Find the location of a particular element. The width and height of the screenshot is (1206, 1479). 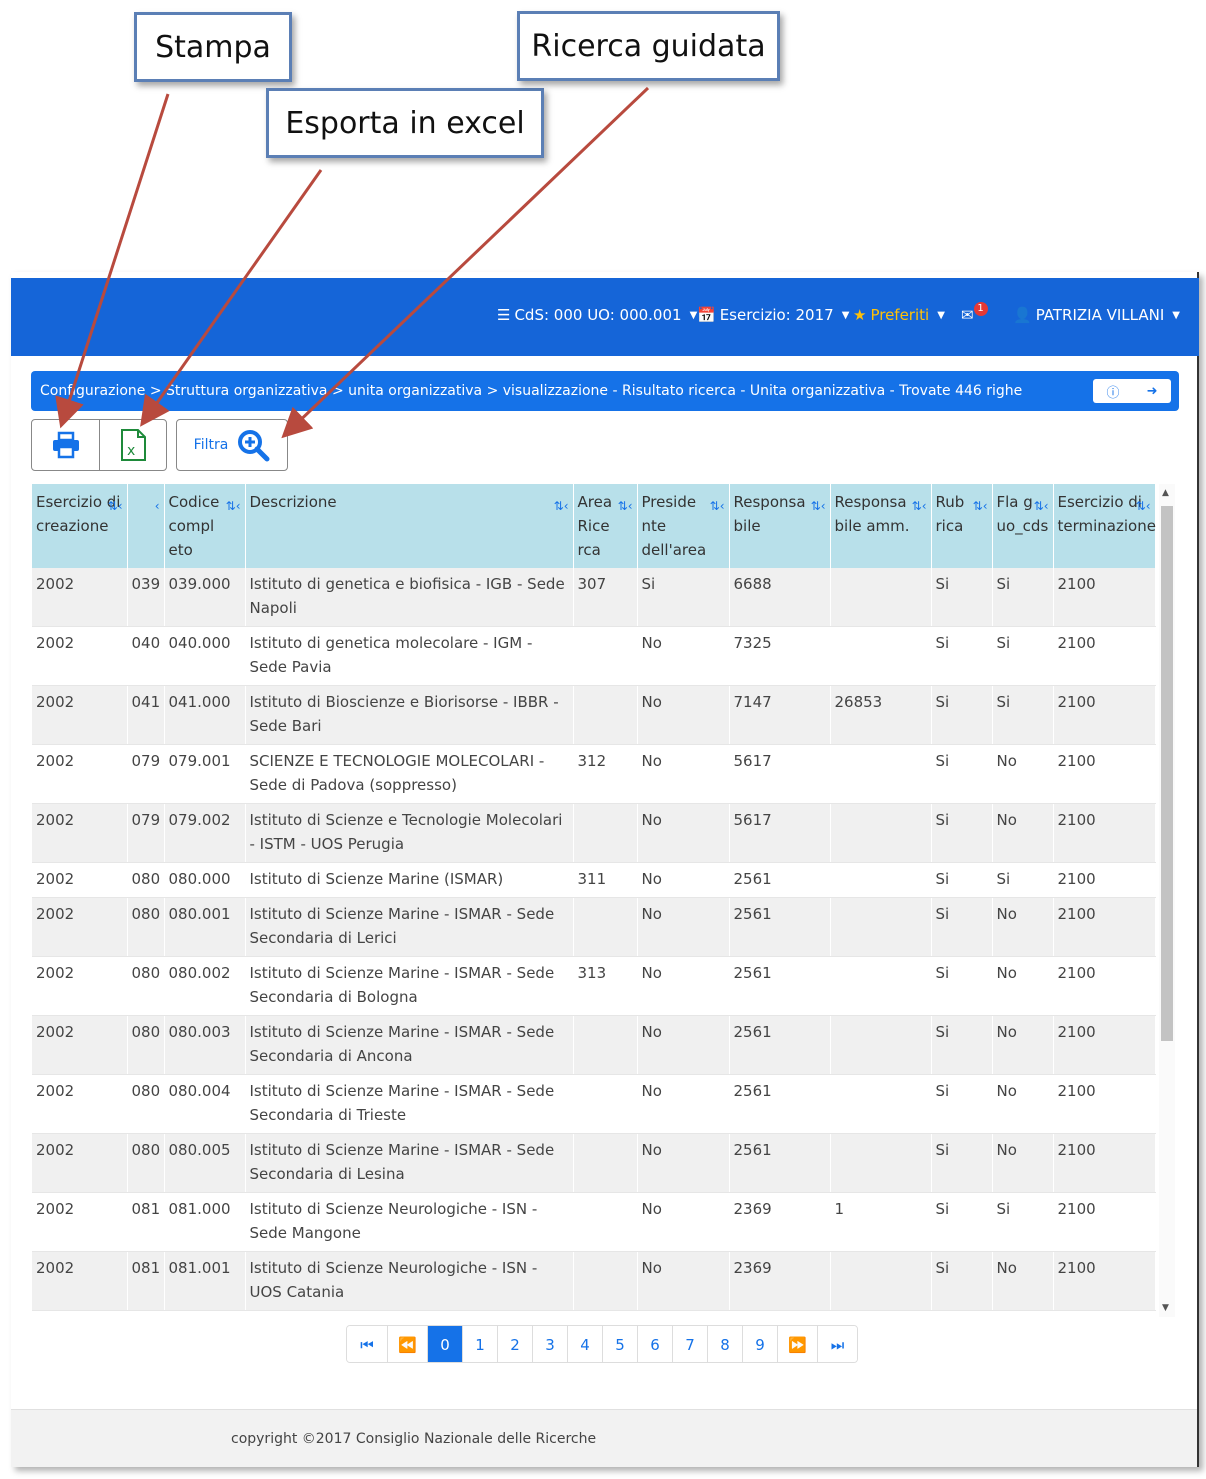

page-button: 7 is located at coordinates (689, 1344).